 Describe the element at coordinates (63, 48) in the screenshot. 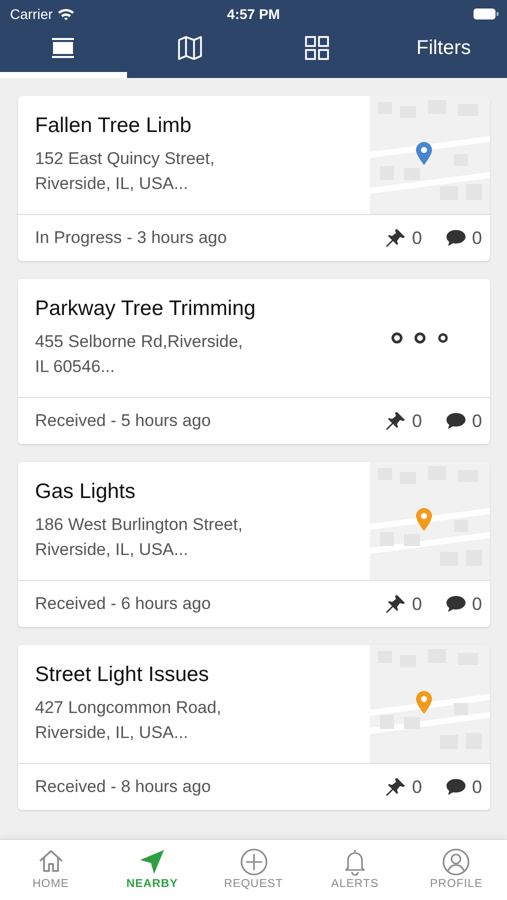

I see `list-view-icon` at that location.